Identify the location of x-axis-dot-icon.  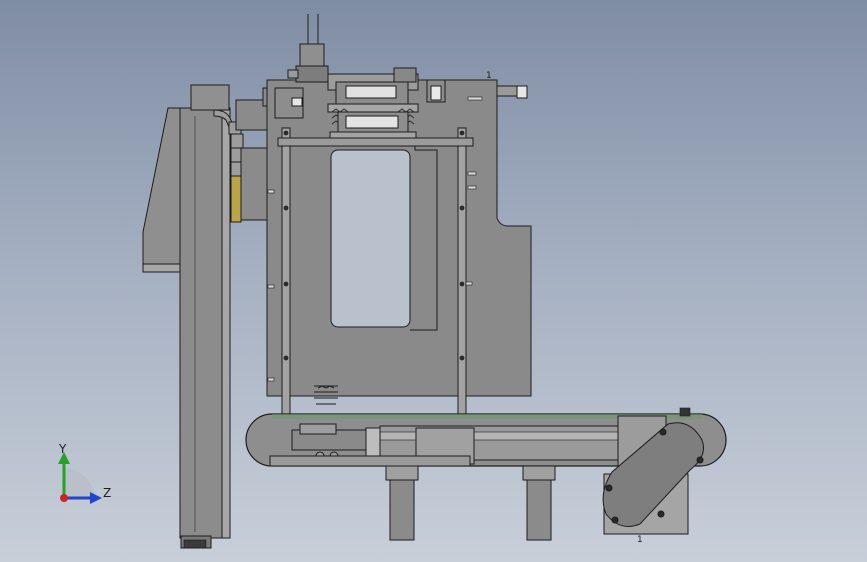
(64, 498).